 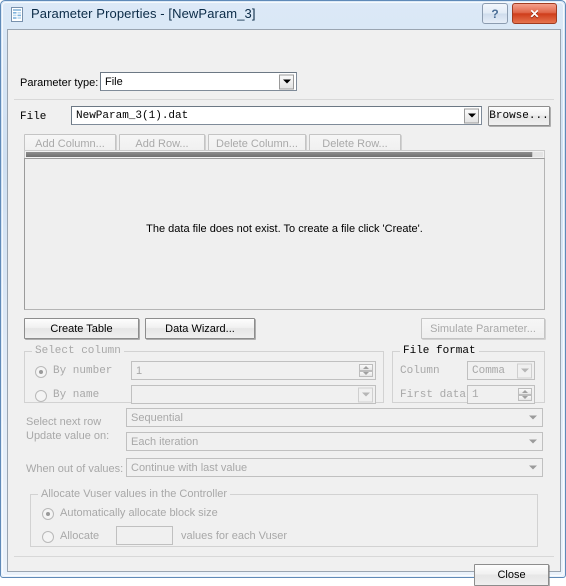 I want to click on update-value-on-select: Each iteration, so click(x=334, y=441).